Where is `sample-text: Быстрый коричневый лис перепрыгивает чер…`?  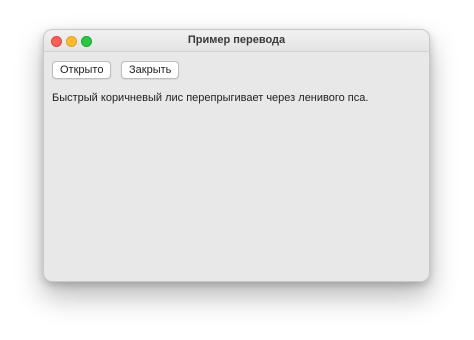 sample-text: Быстрый коричневый лис перепрыгивает чер… is located at coordinates (210, 98).